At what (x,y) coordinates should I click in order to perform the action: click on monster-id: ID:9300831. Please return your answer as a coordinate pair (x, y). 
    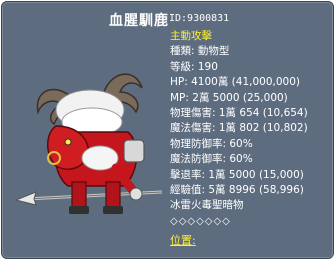
    Looking at the image, I should click on (199, 18).